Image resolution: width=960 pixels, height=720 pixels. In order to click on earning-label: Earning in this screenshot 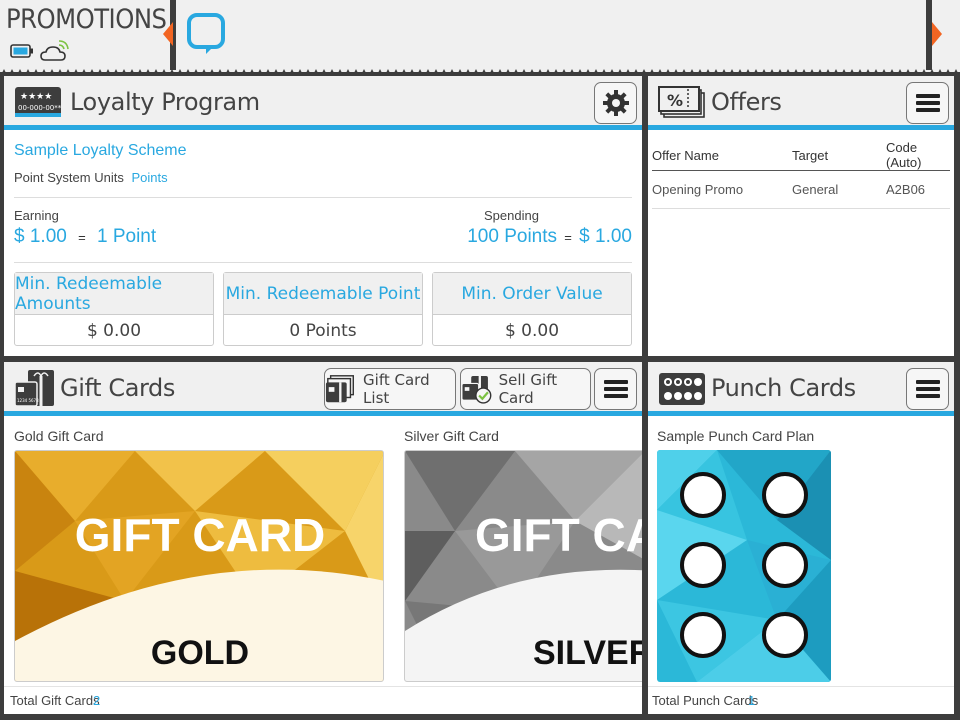, I will do `click(36, 215)`.